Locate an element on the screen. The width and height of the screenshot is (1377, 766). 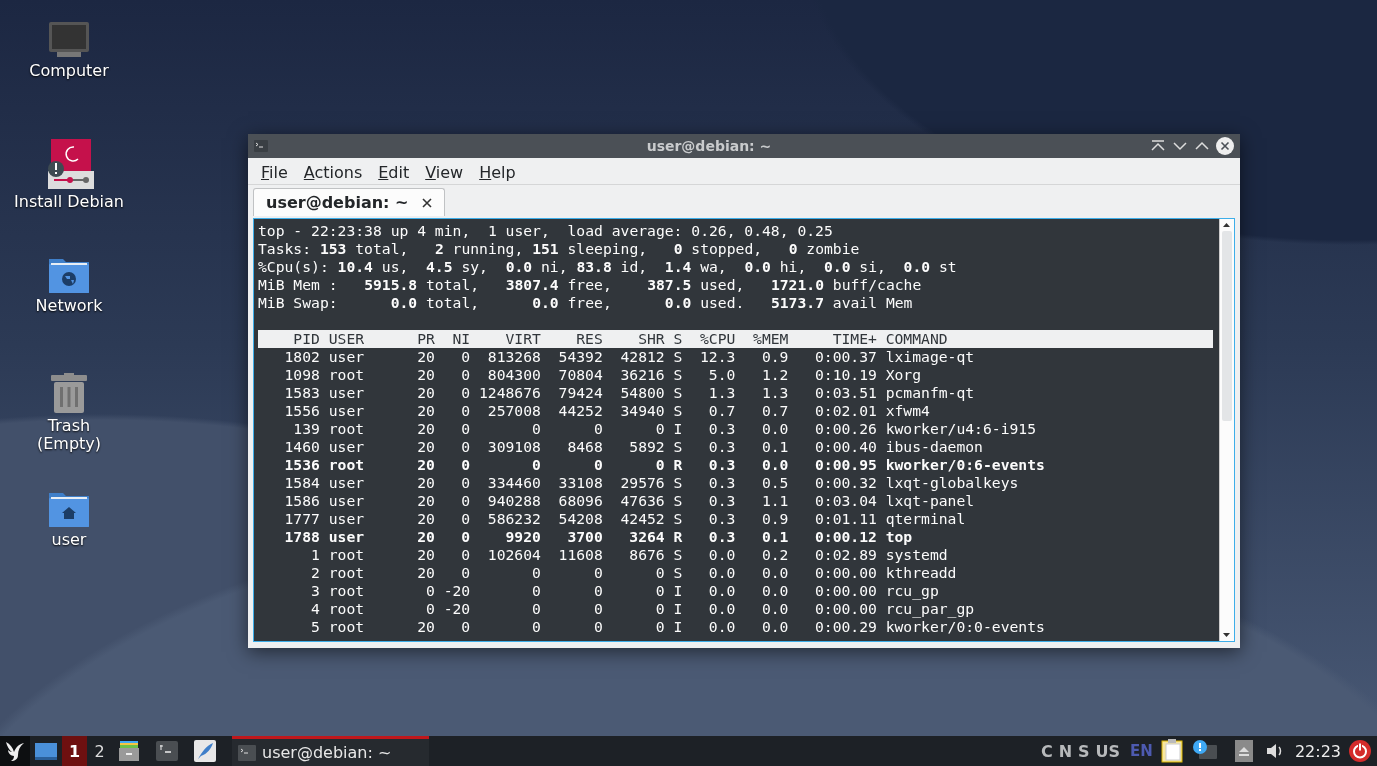
globe-folder-icon is located at coordinates (69, 274).